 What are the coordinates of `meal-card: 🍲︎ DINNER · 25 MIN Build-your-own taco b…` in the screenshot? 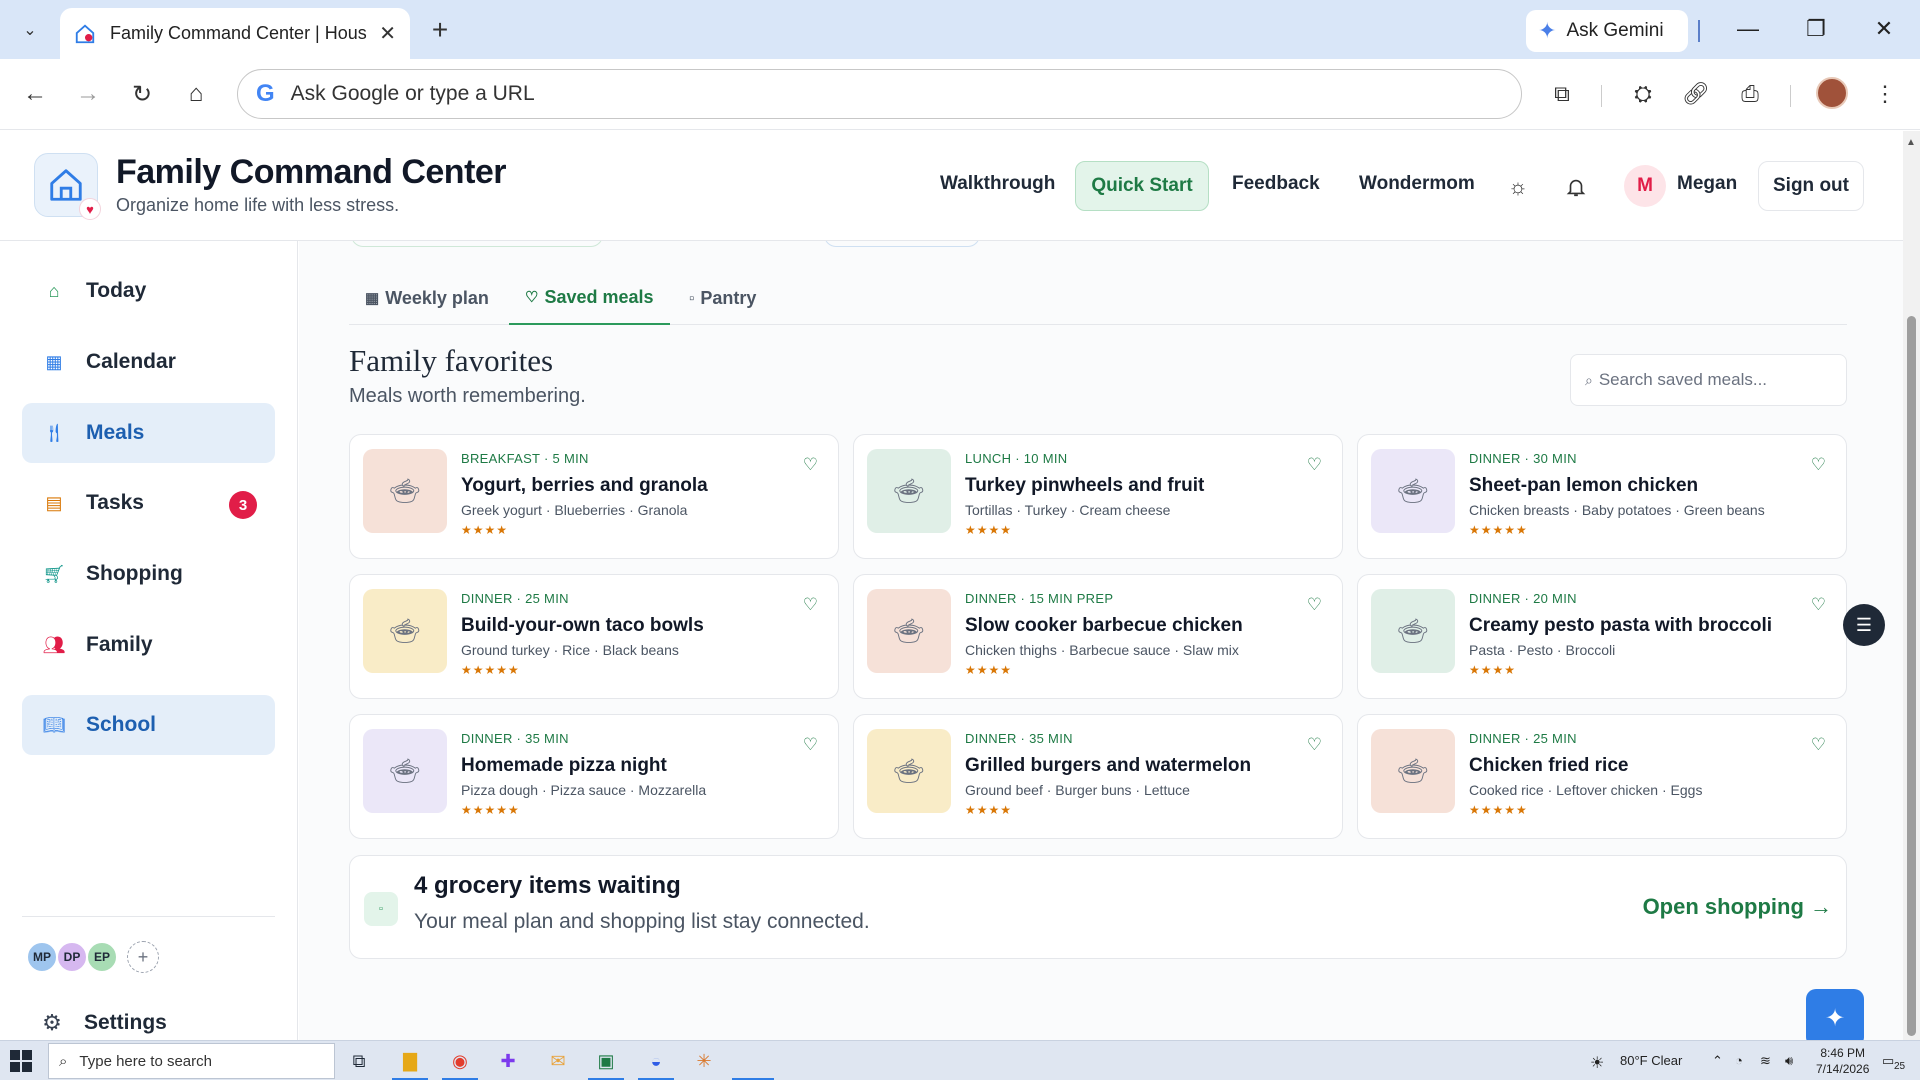 It's located at (594, 636).